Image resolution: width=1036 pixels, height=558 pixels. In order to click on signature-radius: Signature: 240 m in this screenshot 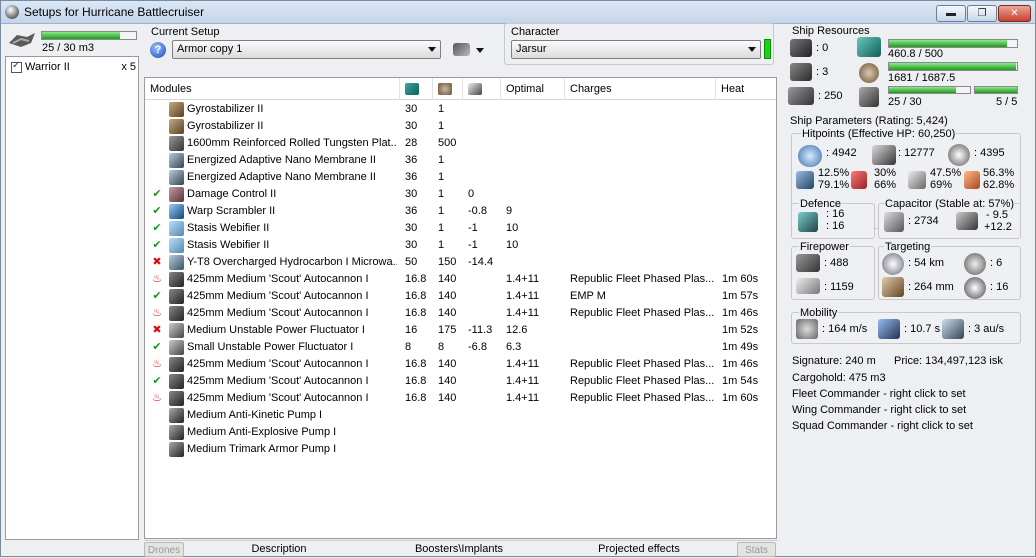, I will do `click(834, 361)`.